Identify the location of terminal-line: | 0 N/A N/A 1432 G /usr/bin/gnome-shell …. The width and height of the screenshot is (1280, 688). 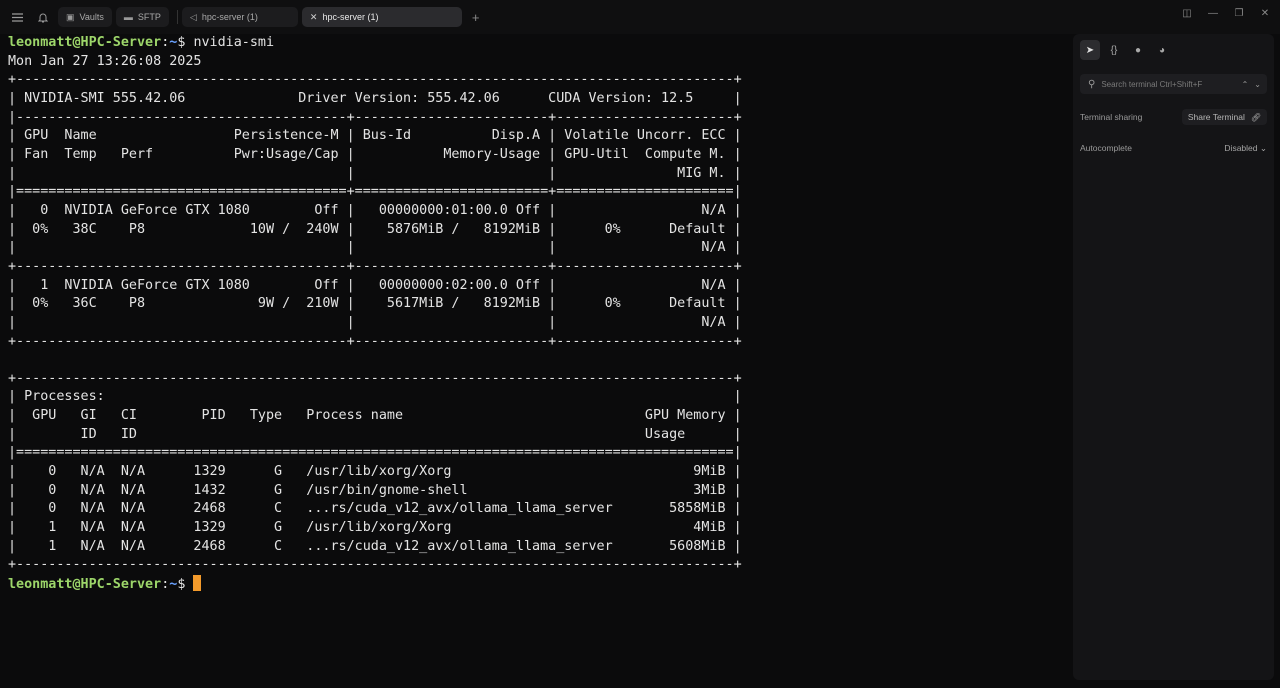
(375, 490).